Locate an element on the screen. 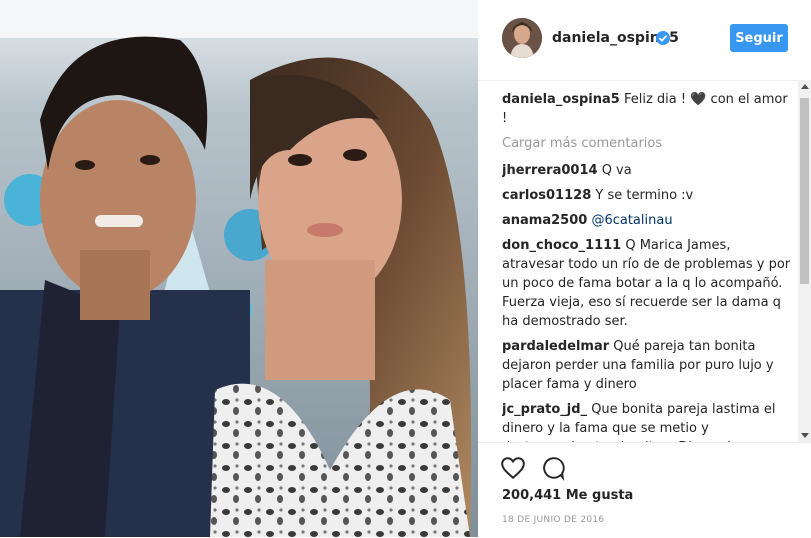  comment-username: jherrera0014 is located at coordinates (550, 170).